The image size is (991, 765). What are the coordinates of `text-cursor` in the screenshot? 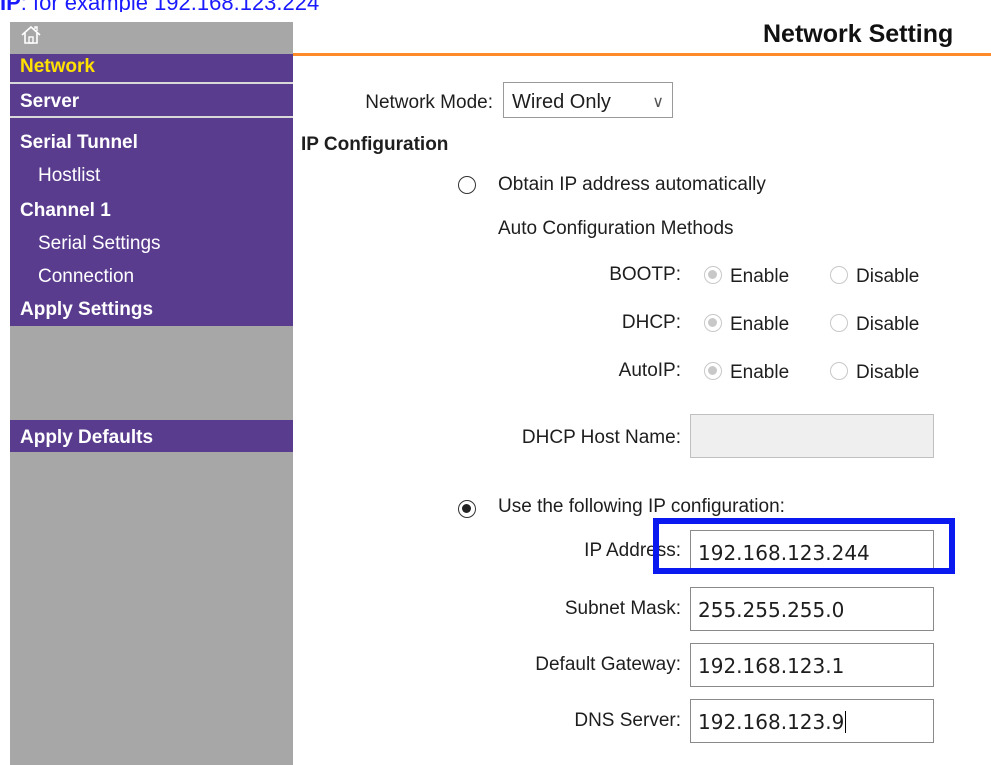 It's located at (846, 722).